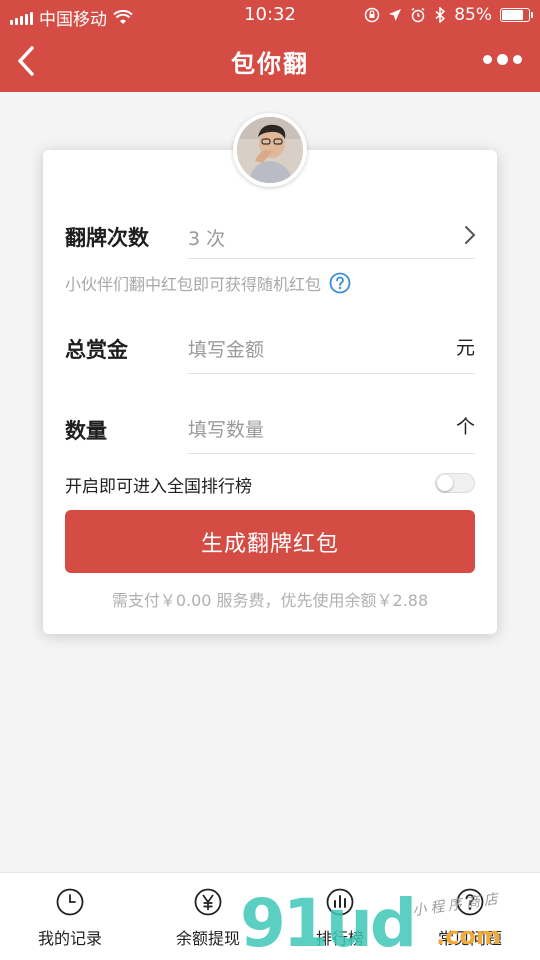 Image resolution: width=540 pixels, height=960 pixels. Describe the element at coordinates (395, 15) in the screenshot. I see `location-icon` at that location.